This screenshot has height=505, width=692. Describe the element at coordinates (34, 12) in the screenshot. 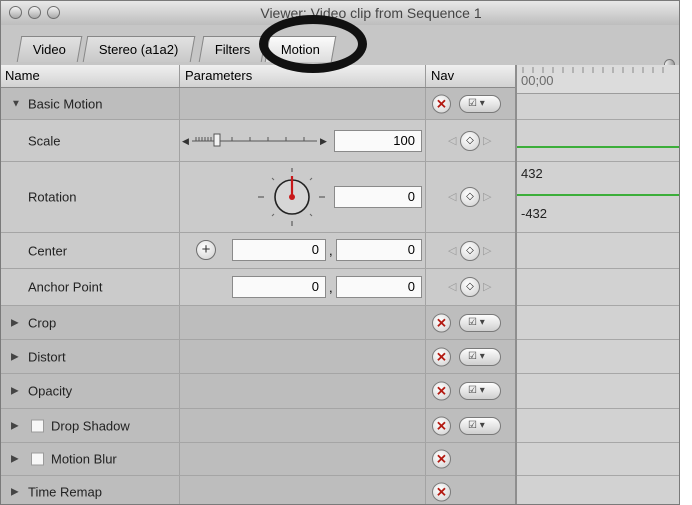

I see `minimize-window-button` at that location.